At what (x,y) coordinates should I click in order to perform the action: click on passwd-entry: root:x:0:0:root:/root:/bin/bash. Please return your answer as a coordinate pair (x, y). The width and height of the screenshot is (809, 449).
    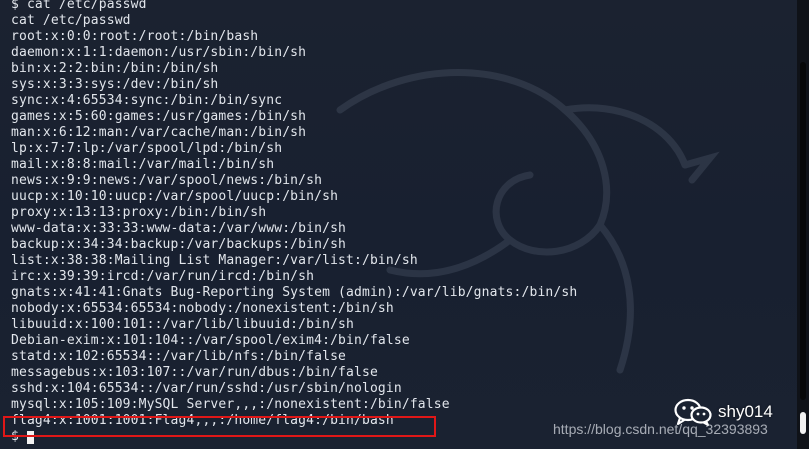
    Looking at the image, I should click on (135, 36).